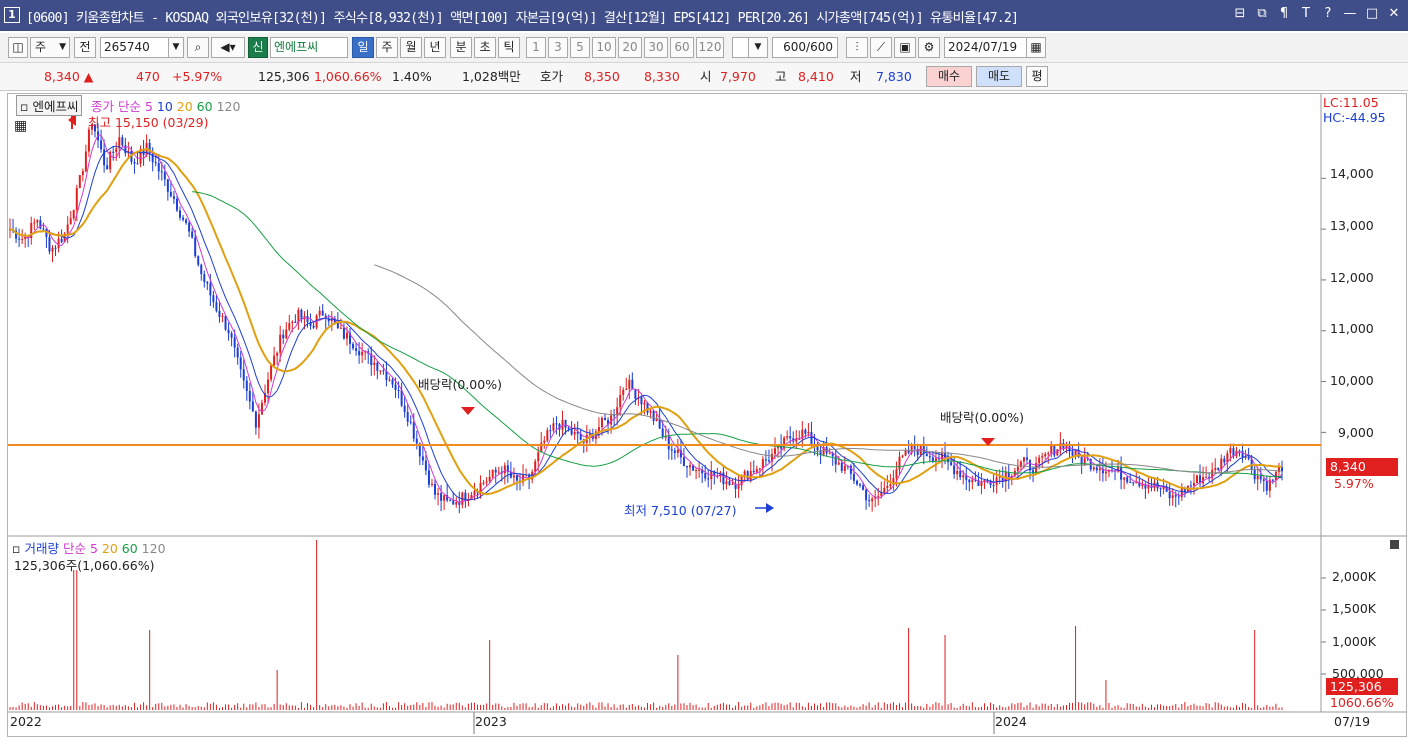  What do you see at coordinates (20, 126) in the screenshot?
I see `table-icon: ▦` at bounding box center [20, 126].